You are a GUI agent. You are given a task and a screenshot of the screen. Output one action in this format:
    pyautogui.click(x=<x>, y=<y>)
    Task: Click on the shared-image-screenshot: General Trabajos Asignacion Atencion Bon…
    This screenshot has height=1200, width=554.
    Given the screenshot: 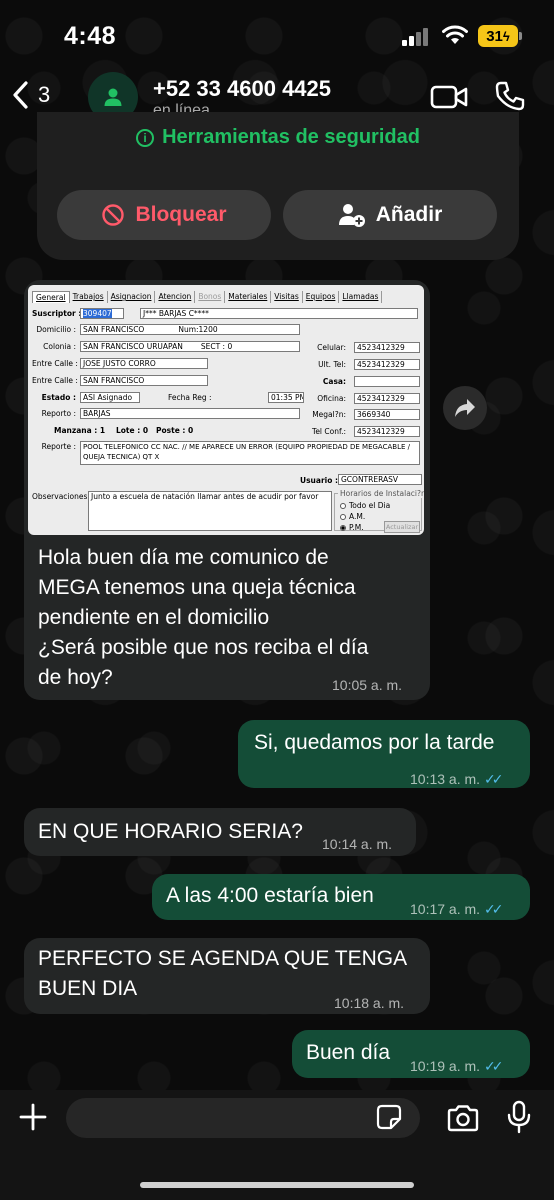 What is the action you would take?
    pyautogui.click(x=226, y=410)
    